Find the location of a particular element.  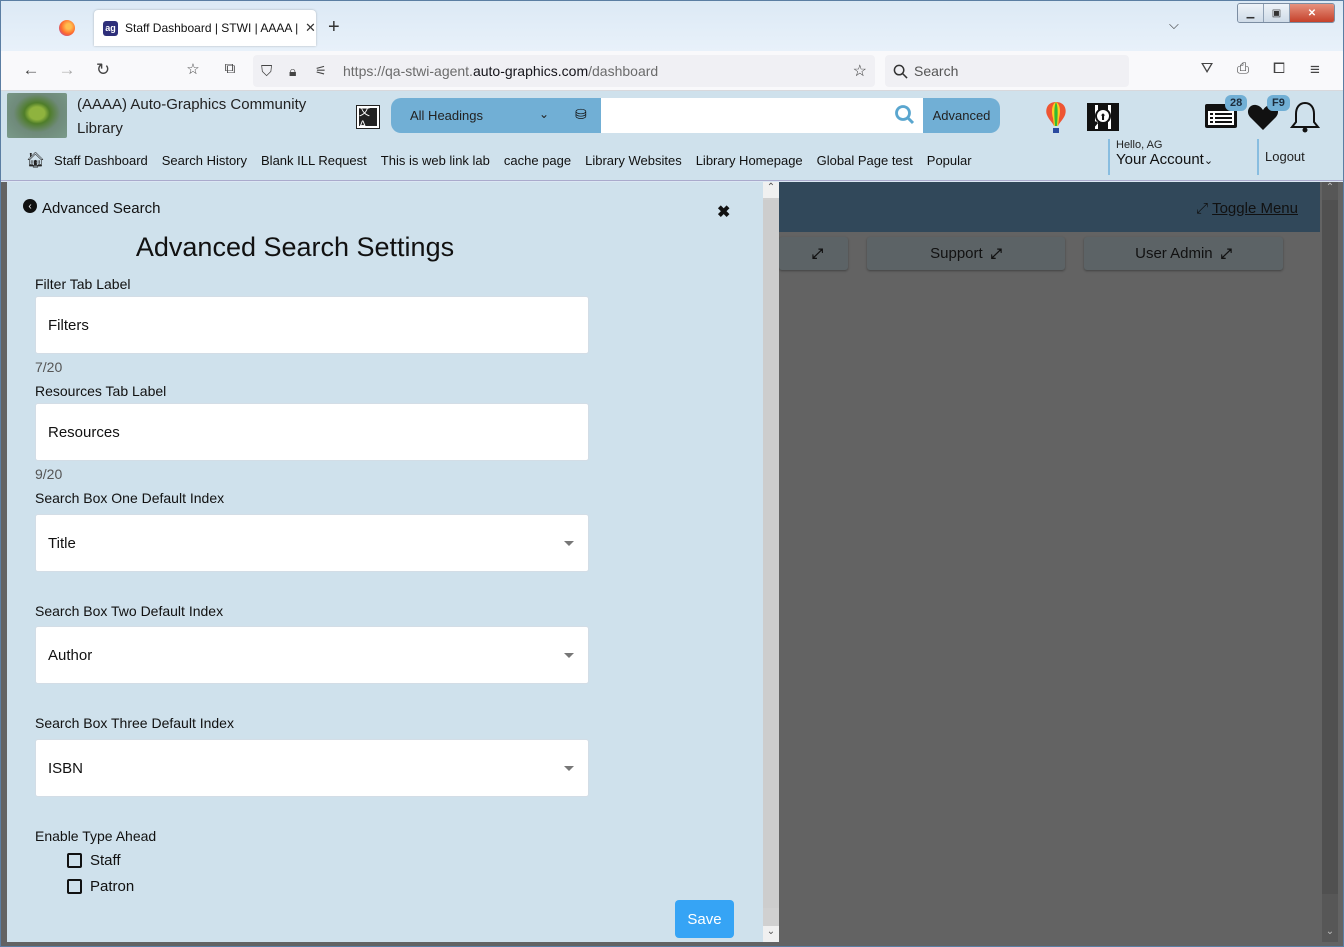

share-icon: ⧉ is located at coordinates (230, 68).